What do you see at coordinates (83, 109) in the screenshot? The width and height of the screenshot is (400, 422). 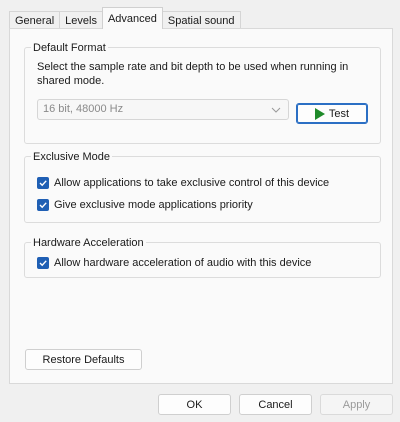 I see `format-select-value: 16 bit, 48000 Hz` at bounding box center [83, 109].